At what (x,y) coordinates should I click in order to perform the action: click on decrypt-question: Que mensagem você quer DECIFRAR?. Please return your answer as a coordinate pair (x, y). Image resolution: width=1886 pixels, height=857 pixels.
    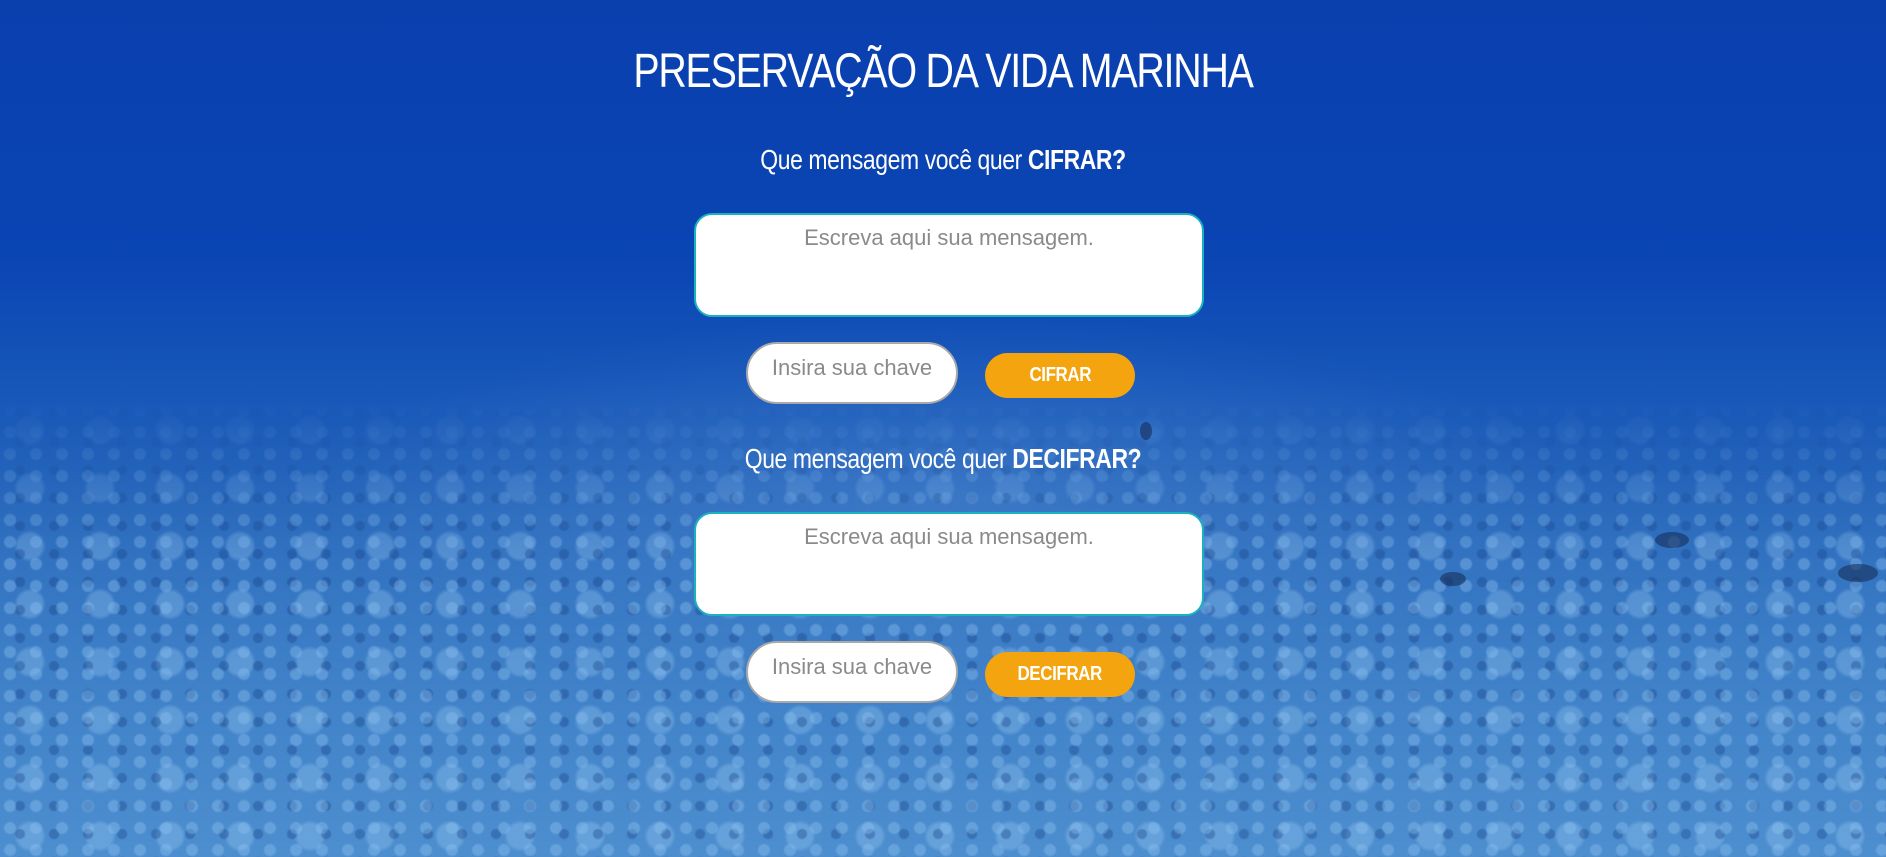
    Looking at the image, I should click on (943, 459).